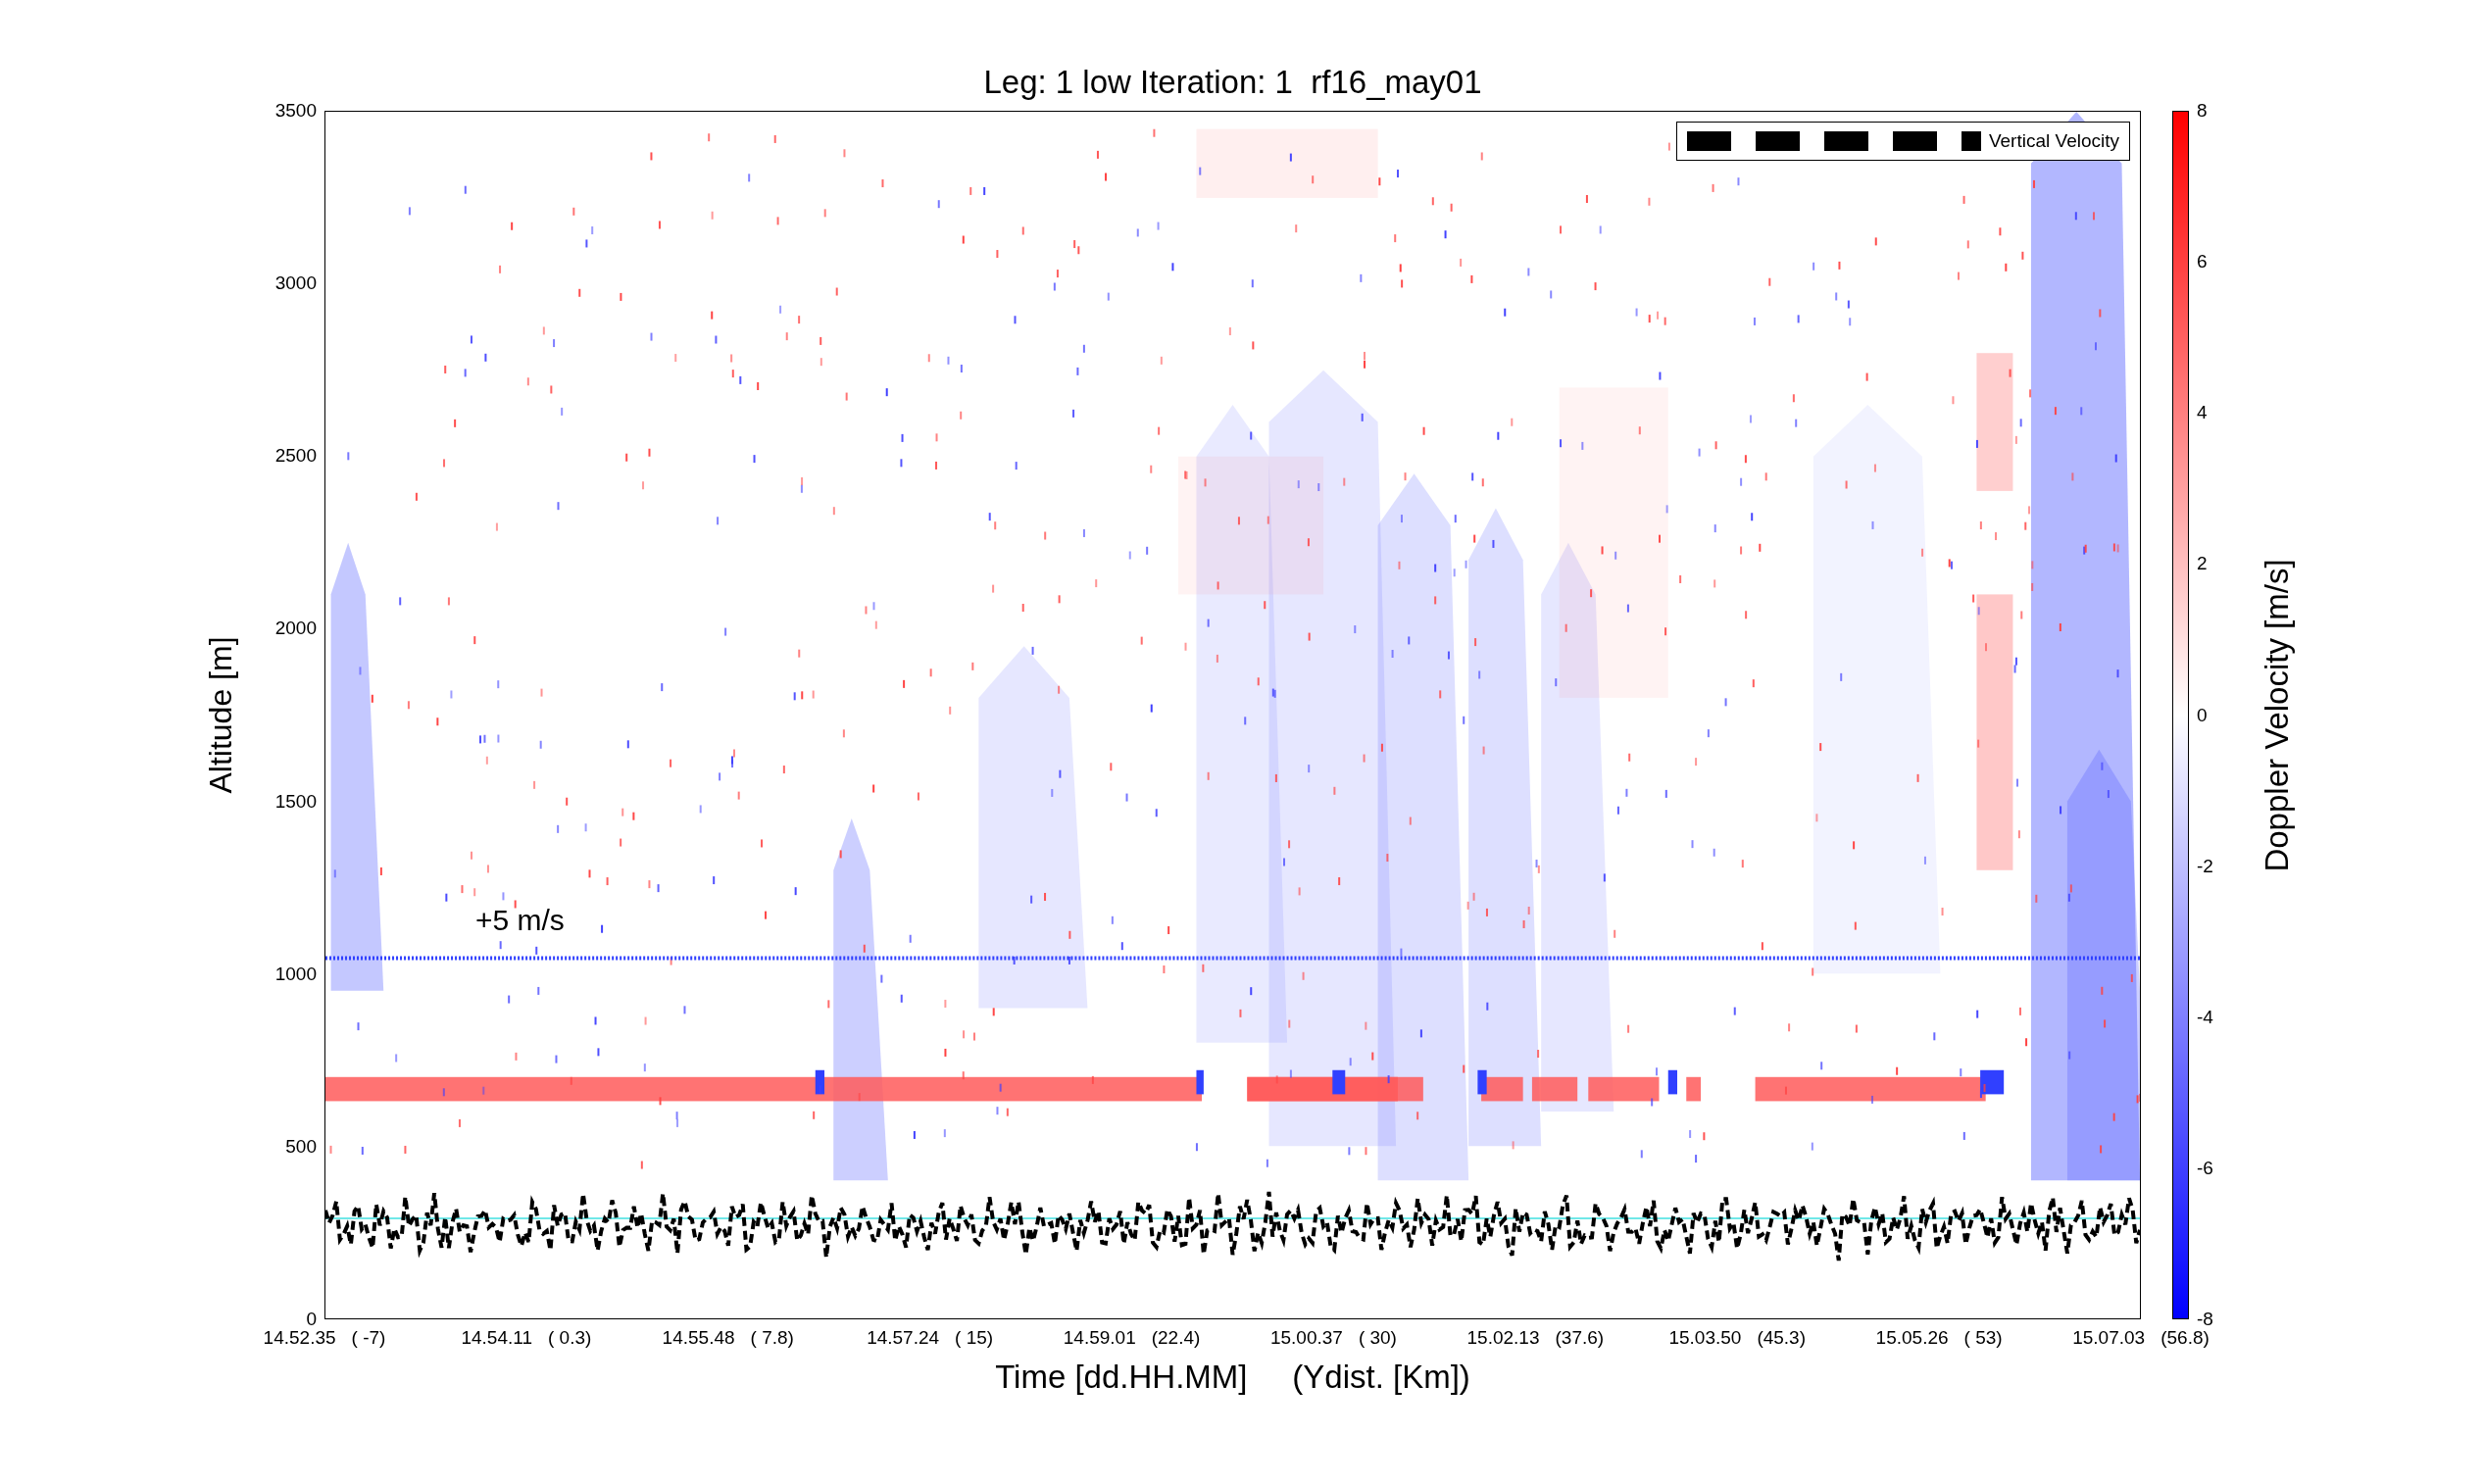  Describe the element at coordinates (299, 1338) in the screenshot. I see `tick-label: 14.52.35` at that location.